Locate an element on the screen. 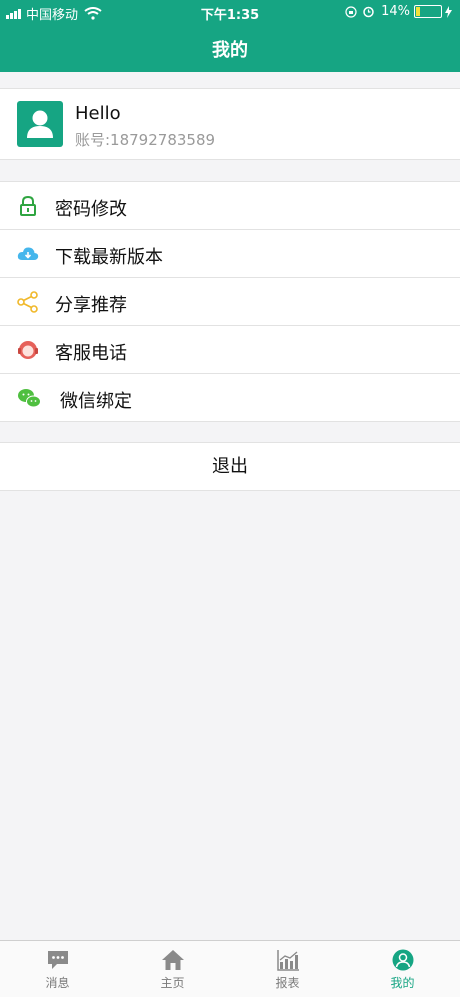 This screenshot has height=997, width=460. cloud-download-icon is located at coordinates (28, 253).